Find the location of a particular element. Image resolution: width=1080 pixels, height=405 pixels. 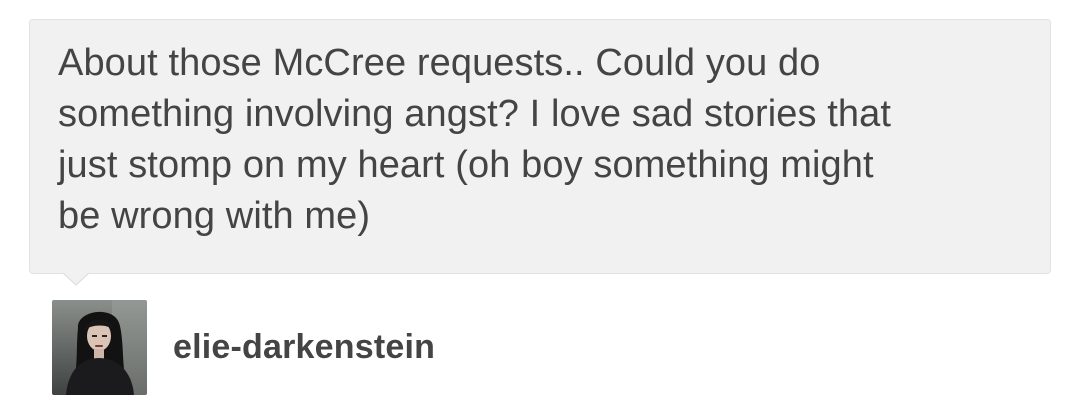

asker-info: elie-darkenstein is located at coordinates (243, 347).